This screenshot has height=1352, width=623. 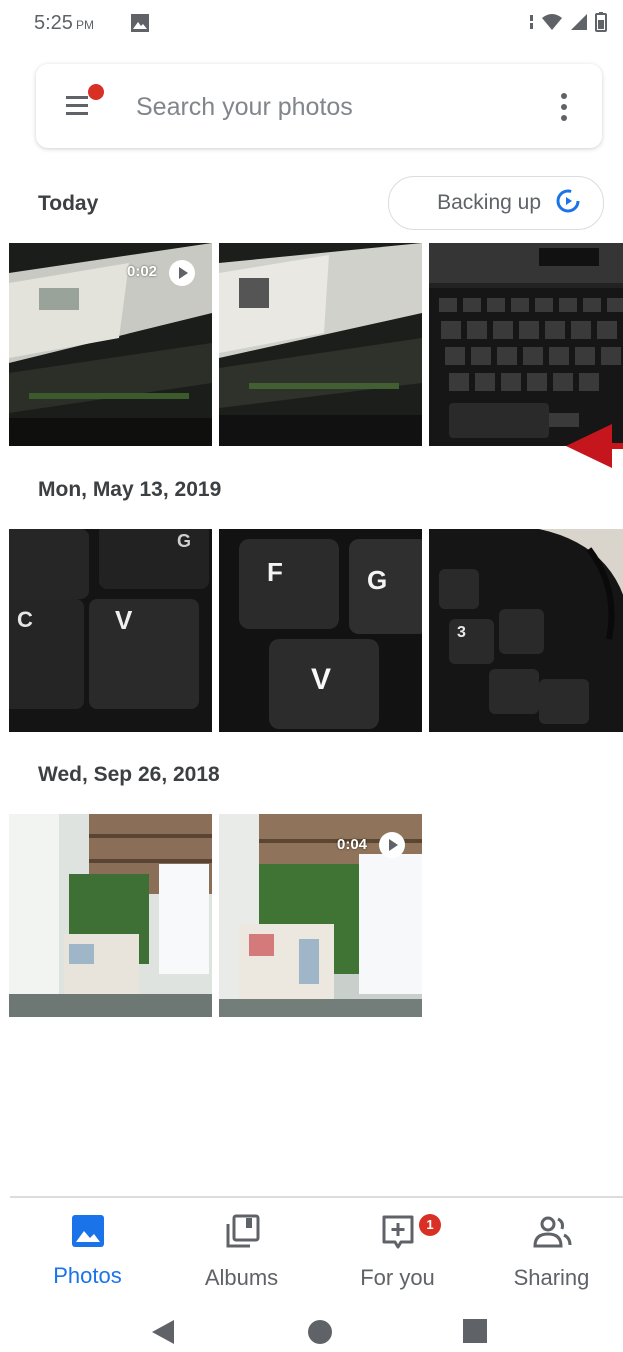 What do you see at coordinates (86, 106) in the screenshot?
I see `menu-icon` at bounding box center [86, 106].